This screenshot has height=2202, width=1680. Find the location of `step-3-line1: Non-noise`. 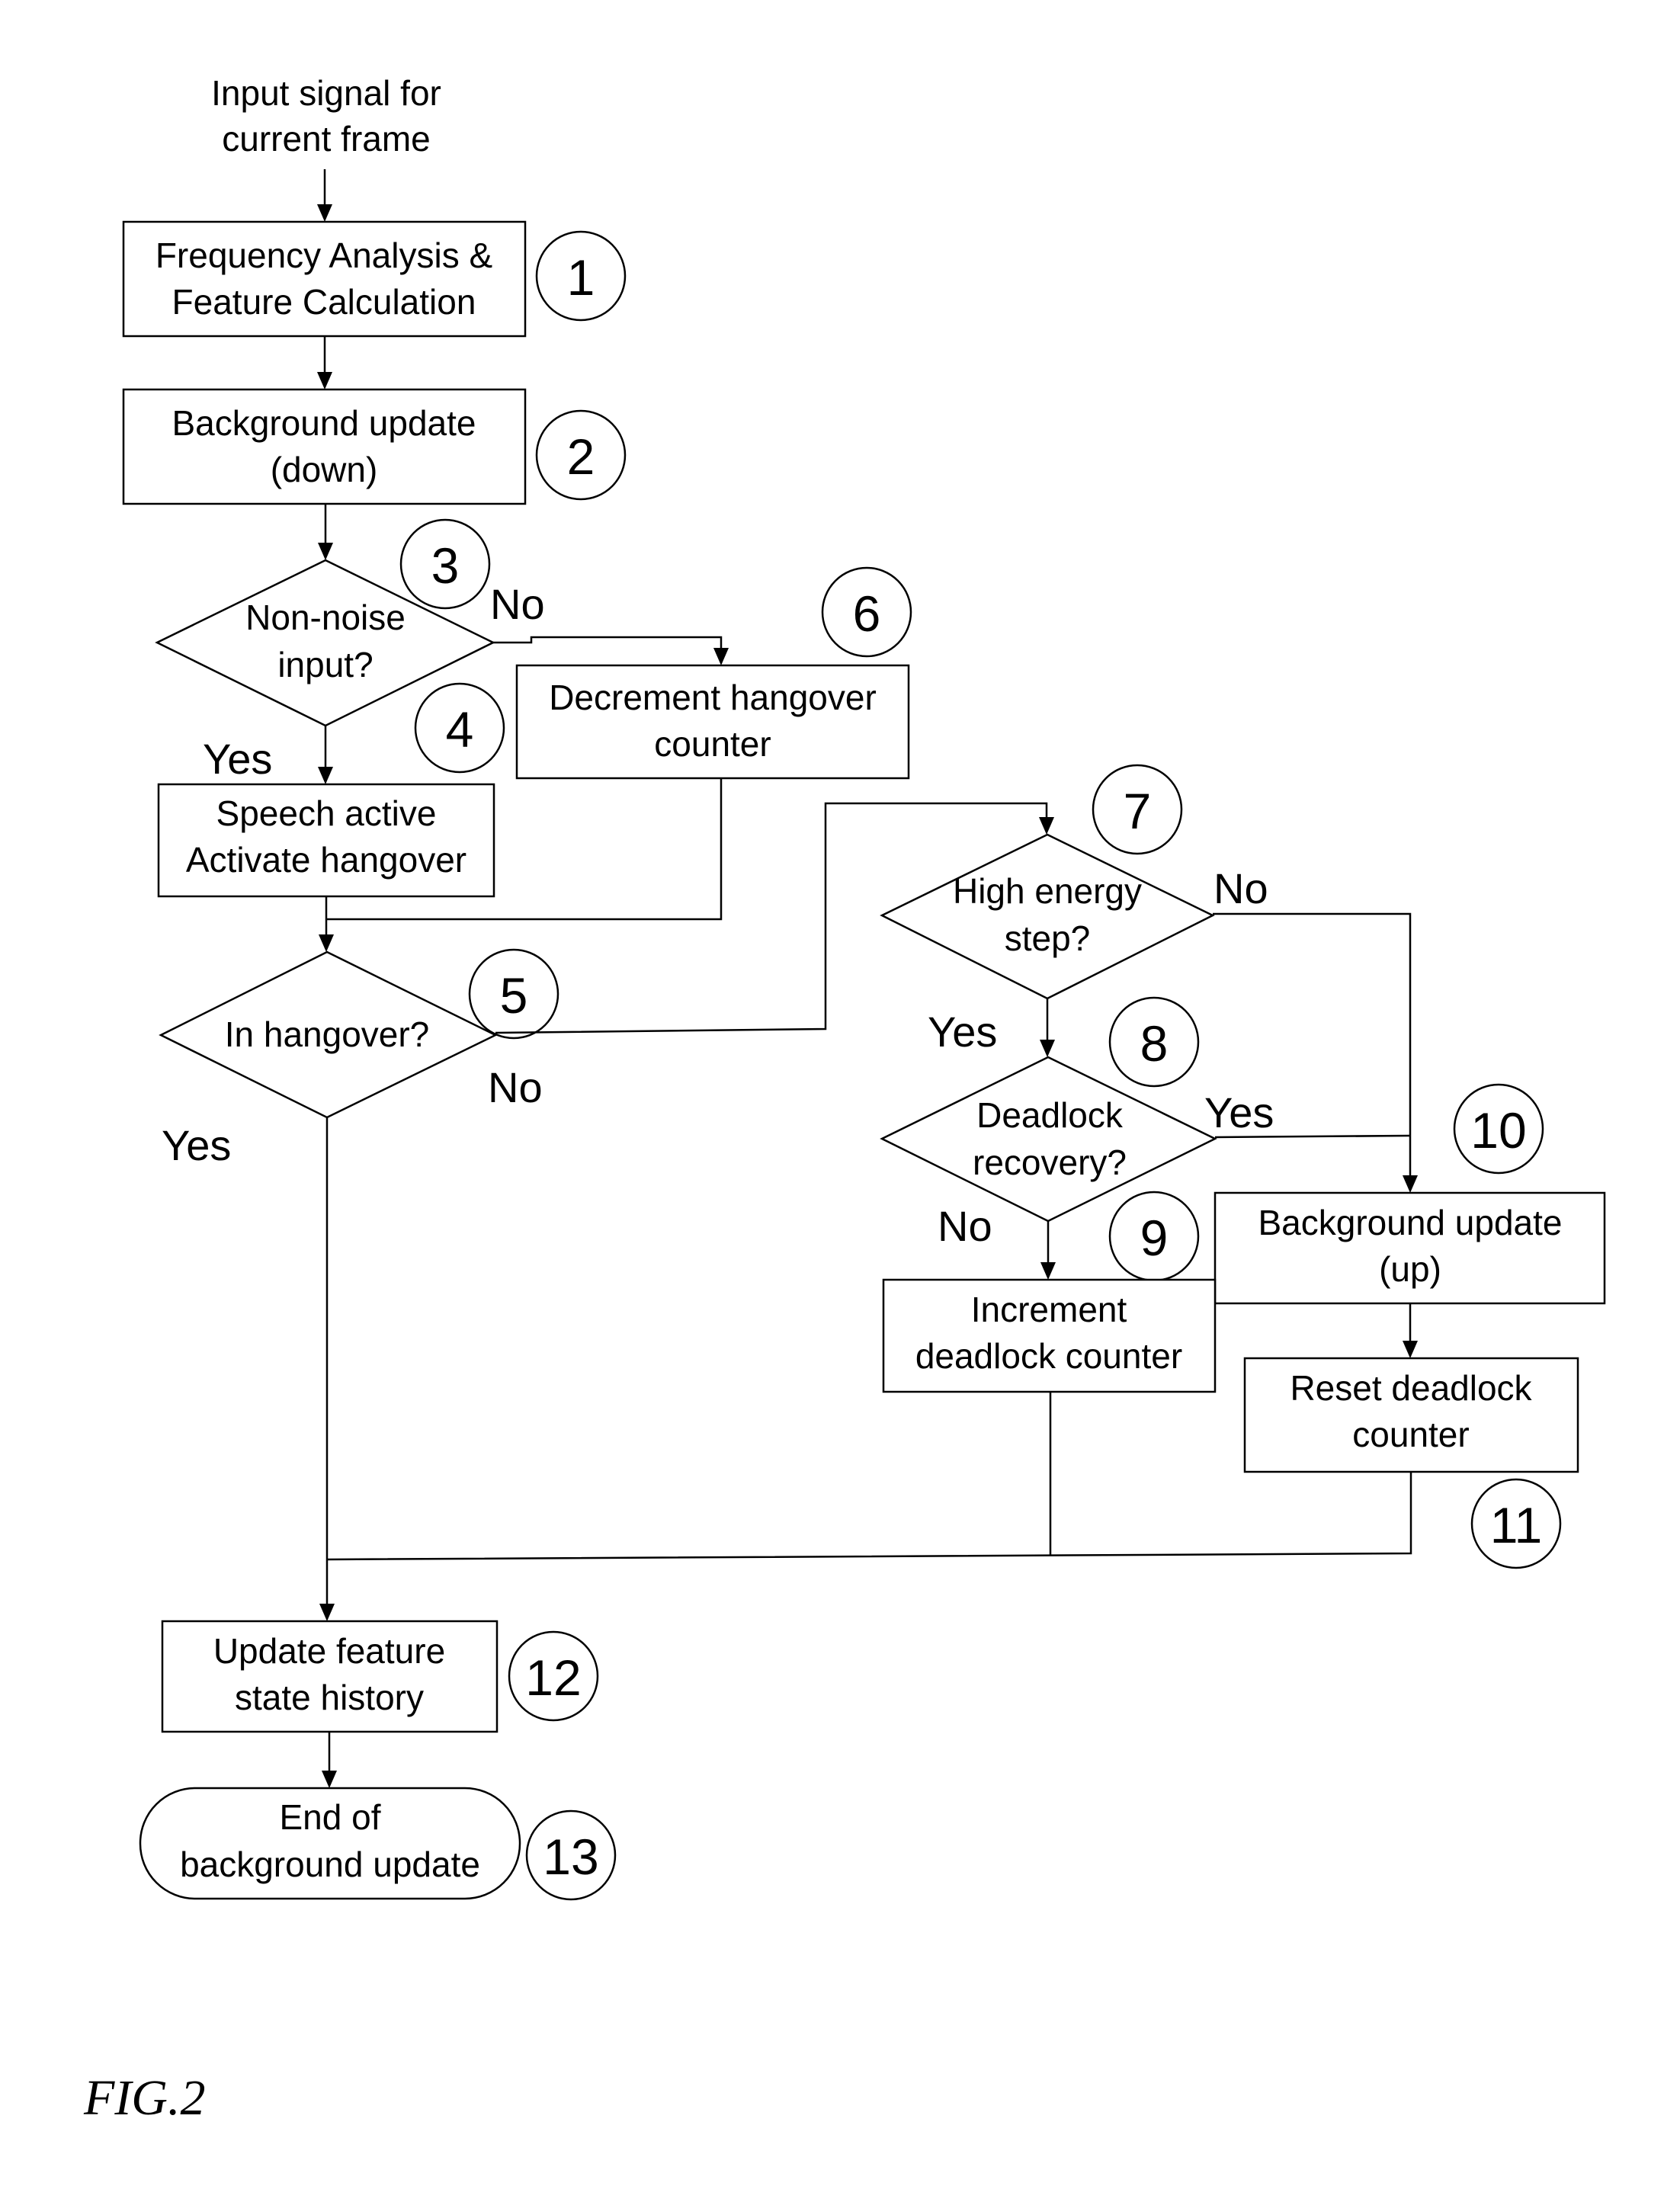

step-3-line1: Non-noise is located at coordinates (325, 617).